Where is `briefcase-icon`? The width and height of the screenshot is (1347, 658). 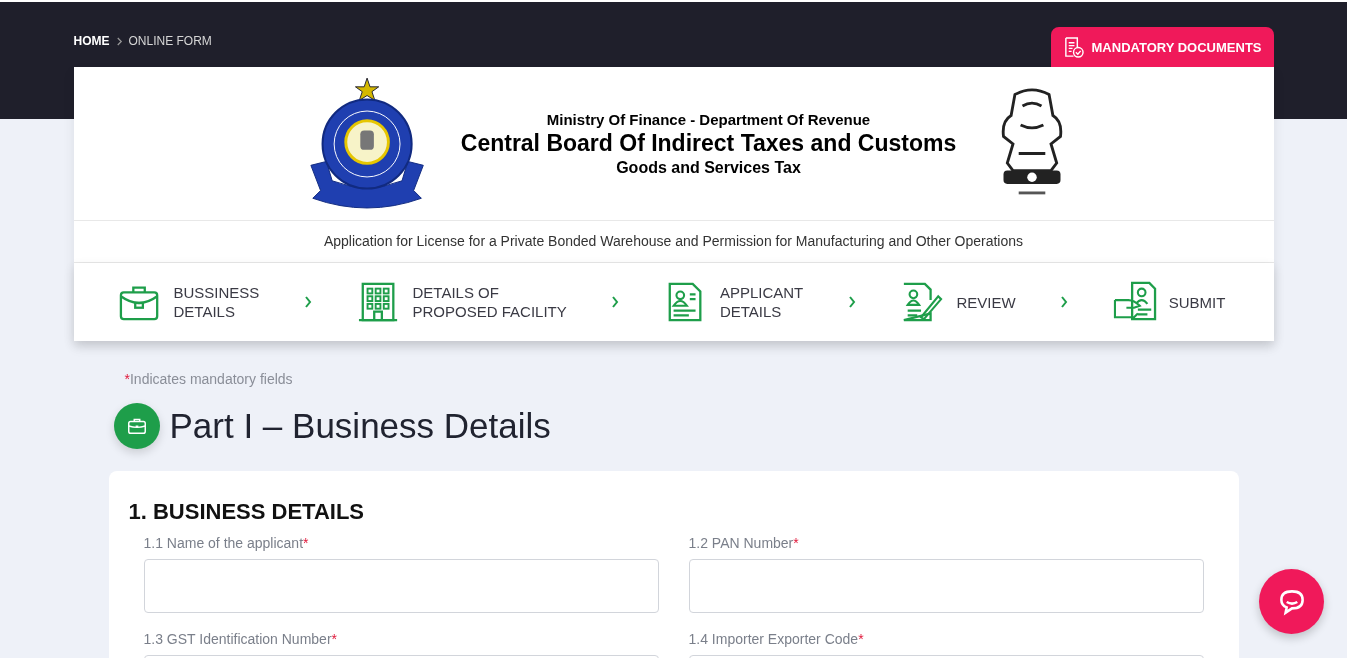 briefcase-icon is located at coordinates (136, 426).